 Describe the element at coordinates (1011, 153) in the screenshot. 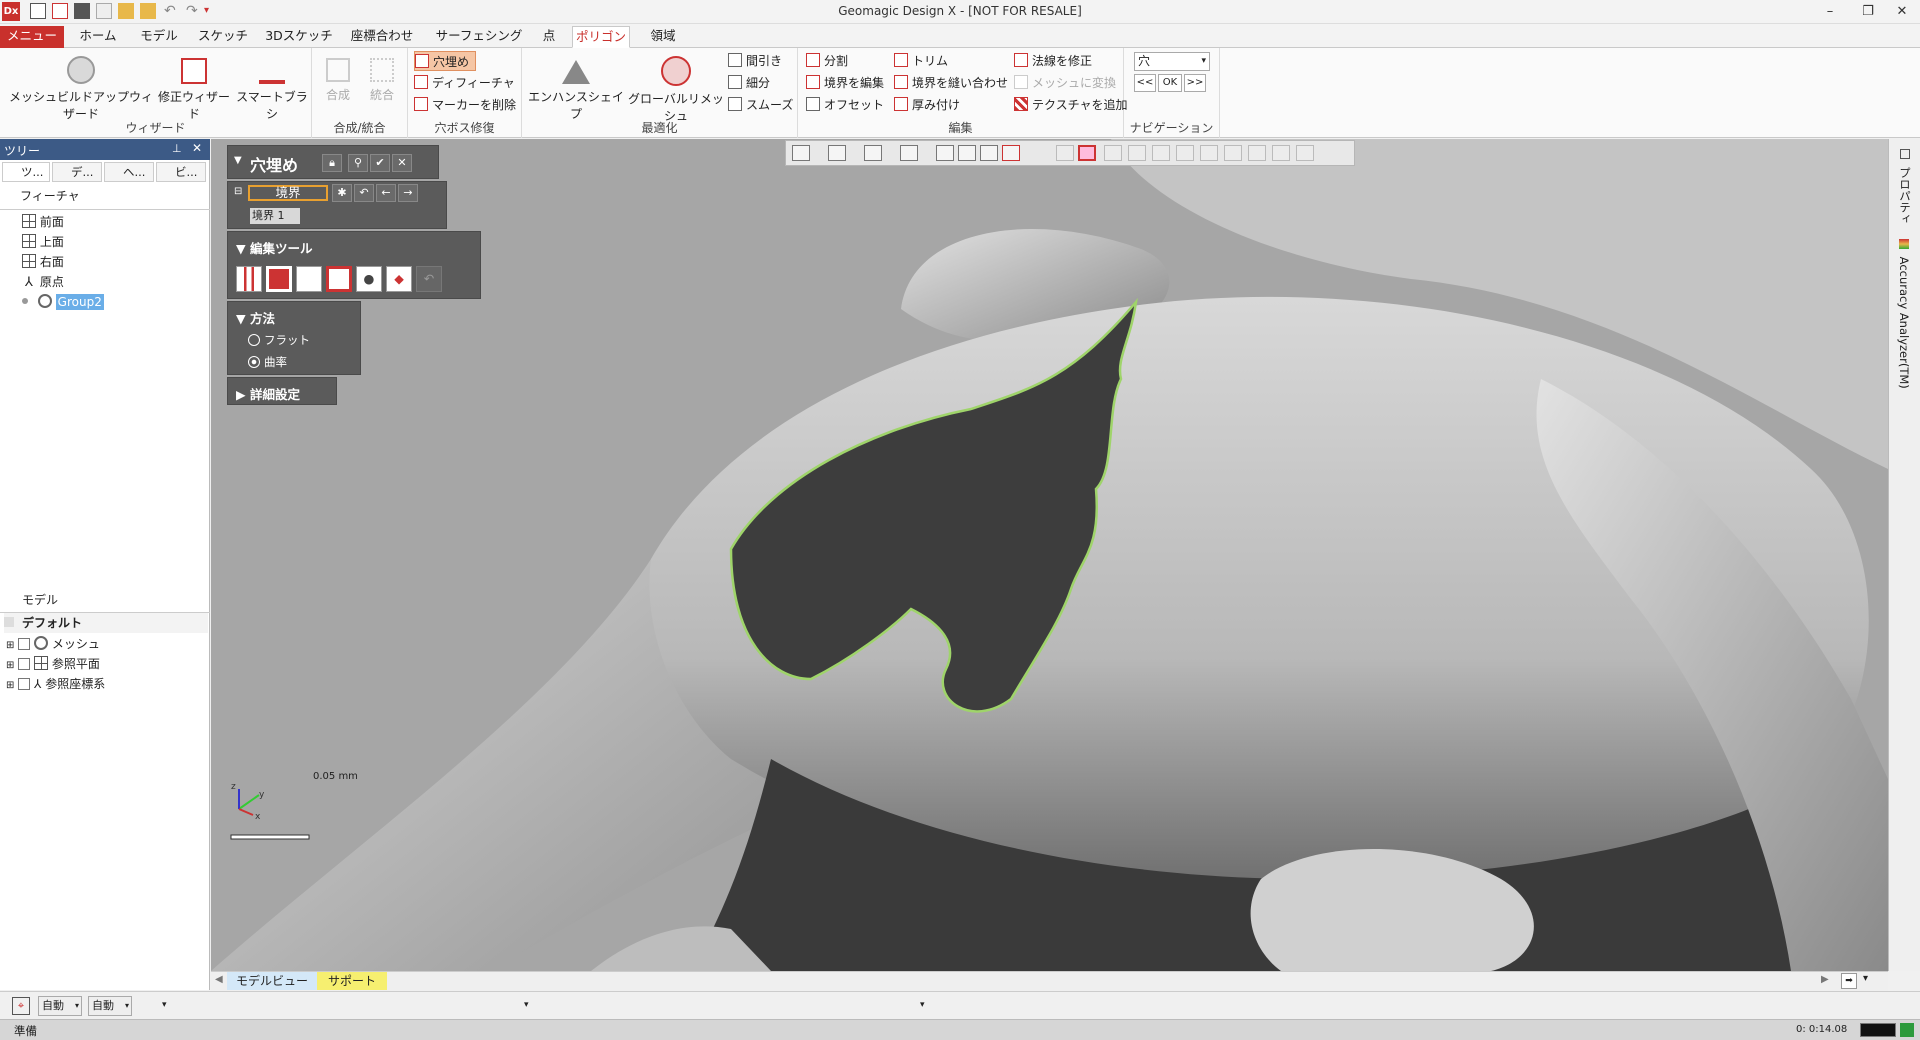

I see `home-view-icon` at that location.